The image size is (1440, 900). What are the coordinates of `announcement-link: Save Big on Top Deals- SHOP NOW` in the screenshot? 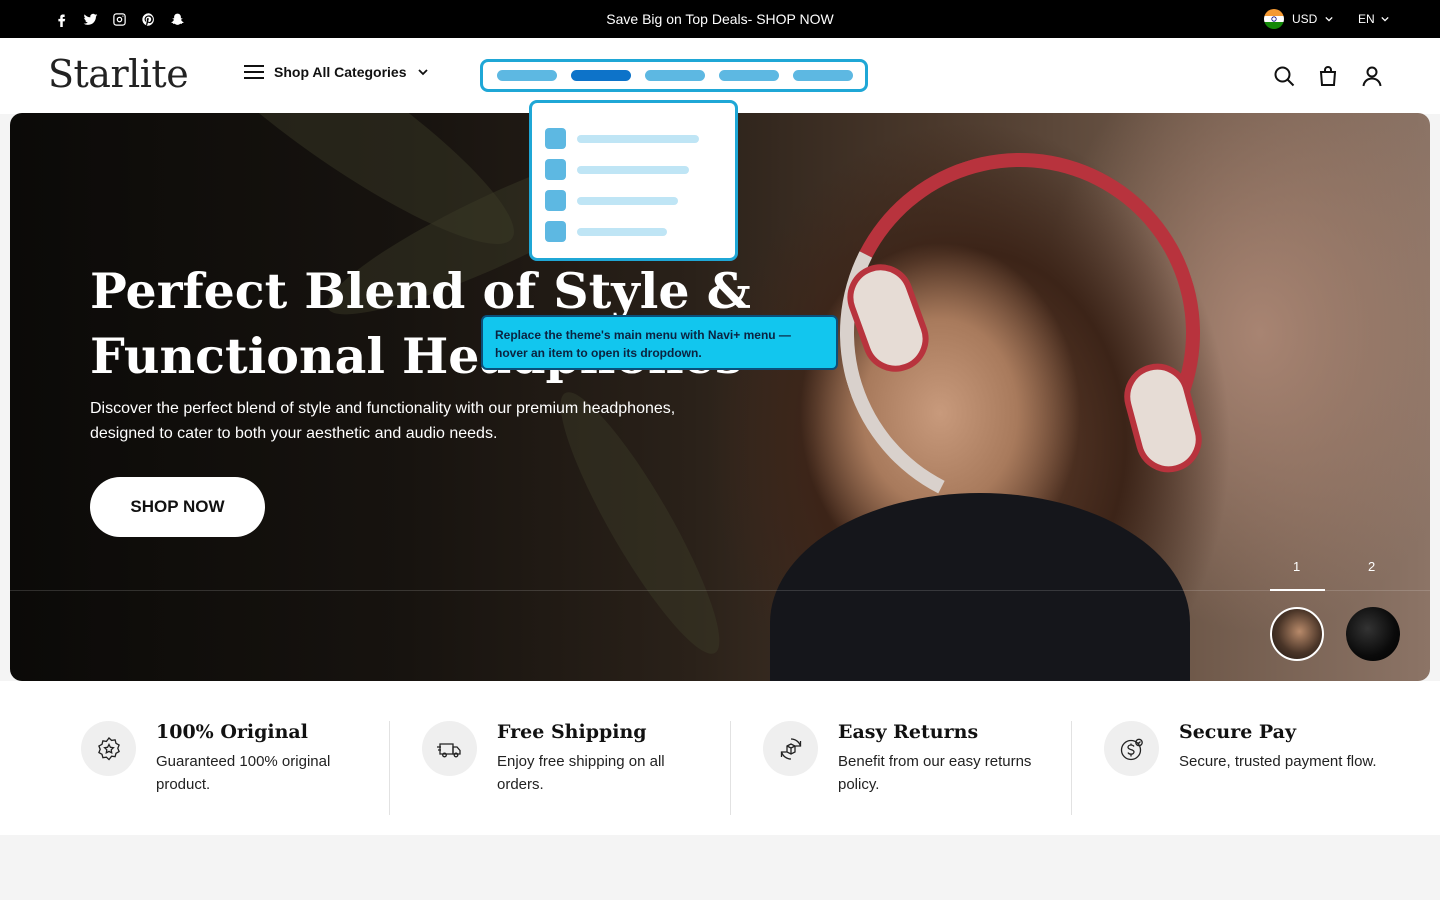 It's located at (719, 19).